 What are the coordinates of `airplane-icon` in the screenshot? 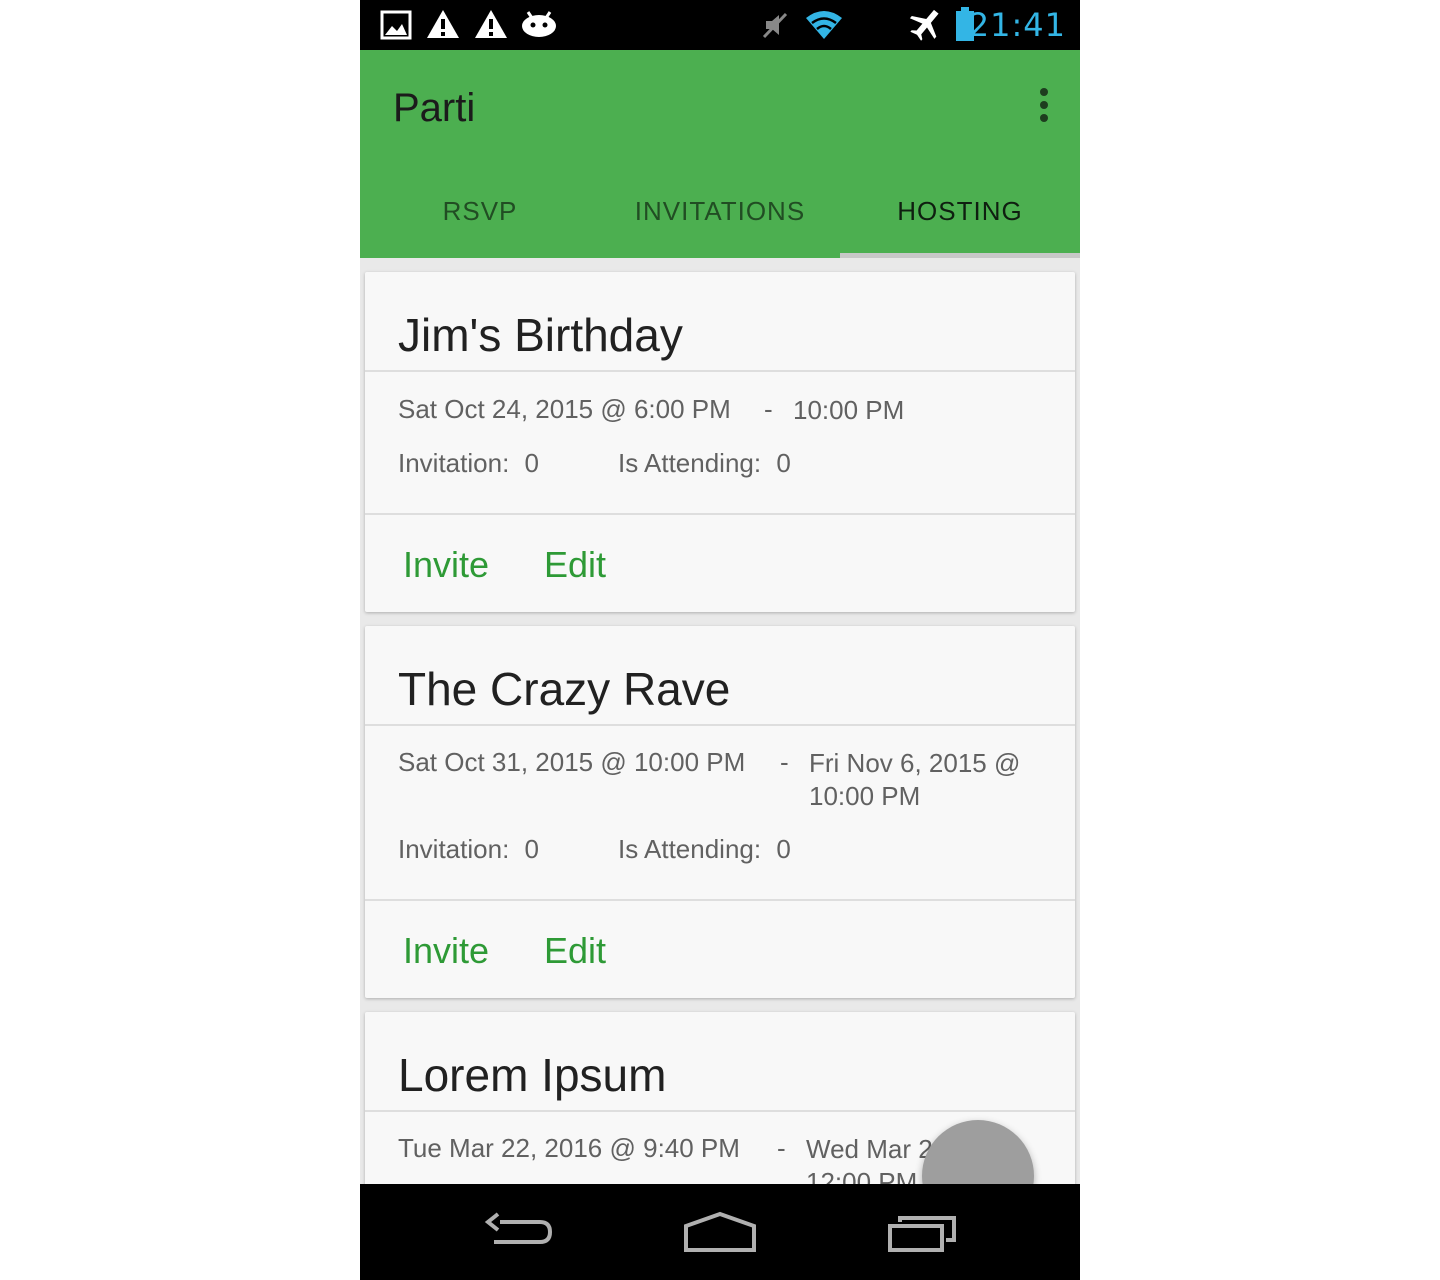 It's located at (924, 25).